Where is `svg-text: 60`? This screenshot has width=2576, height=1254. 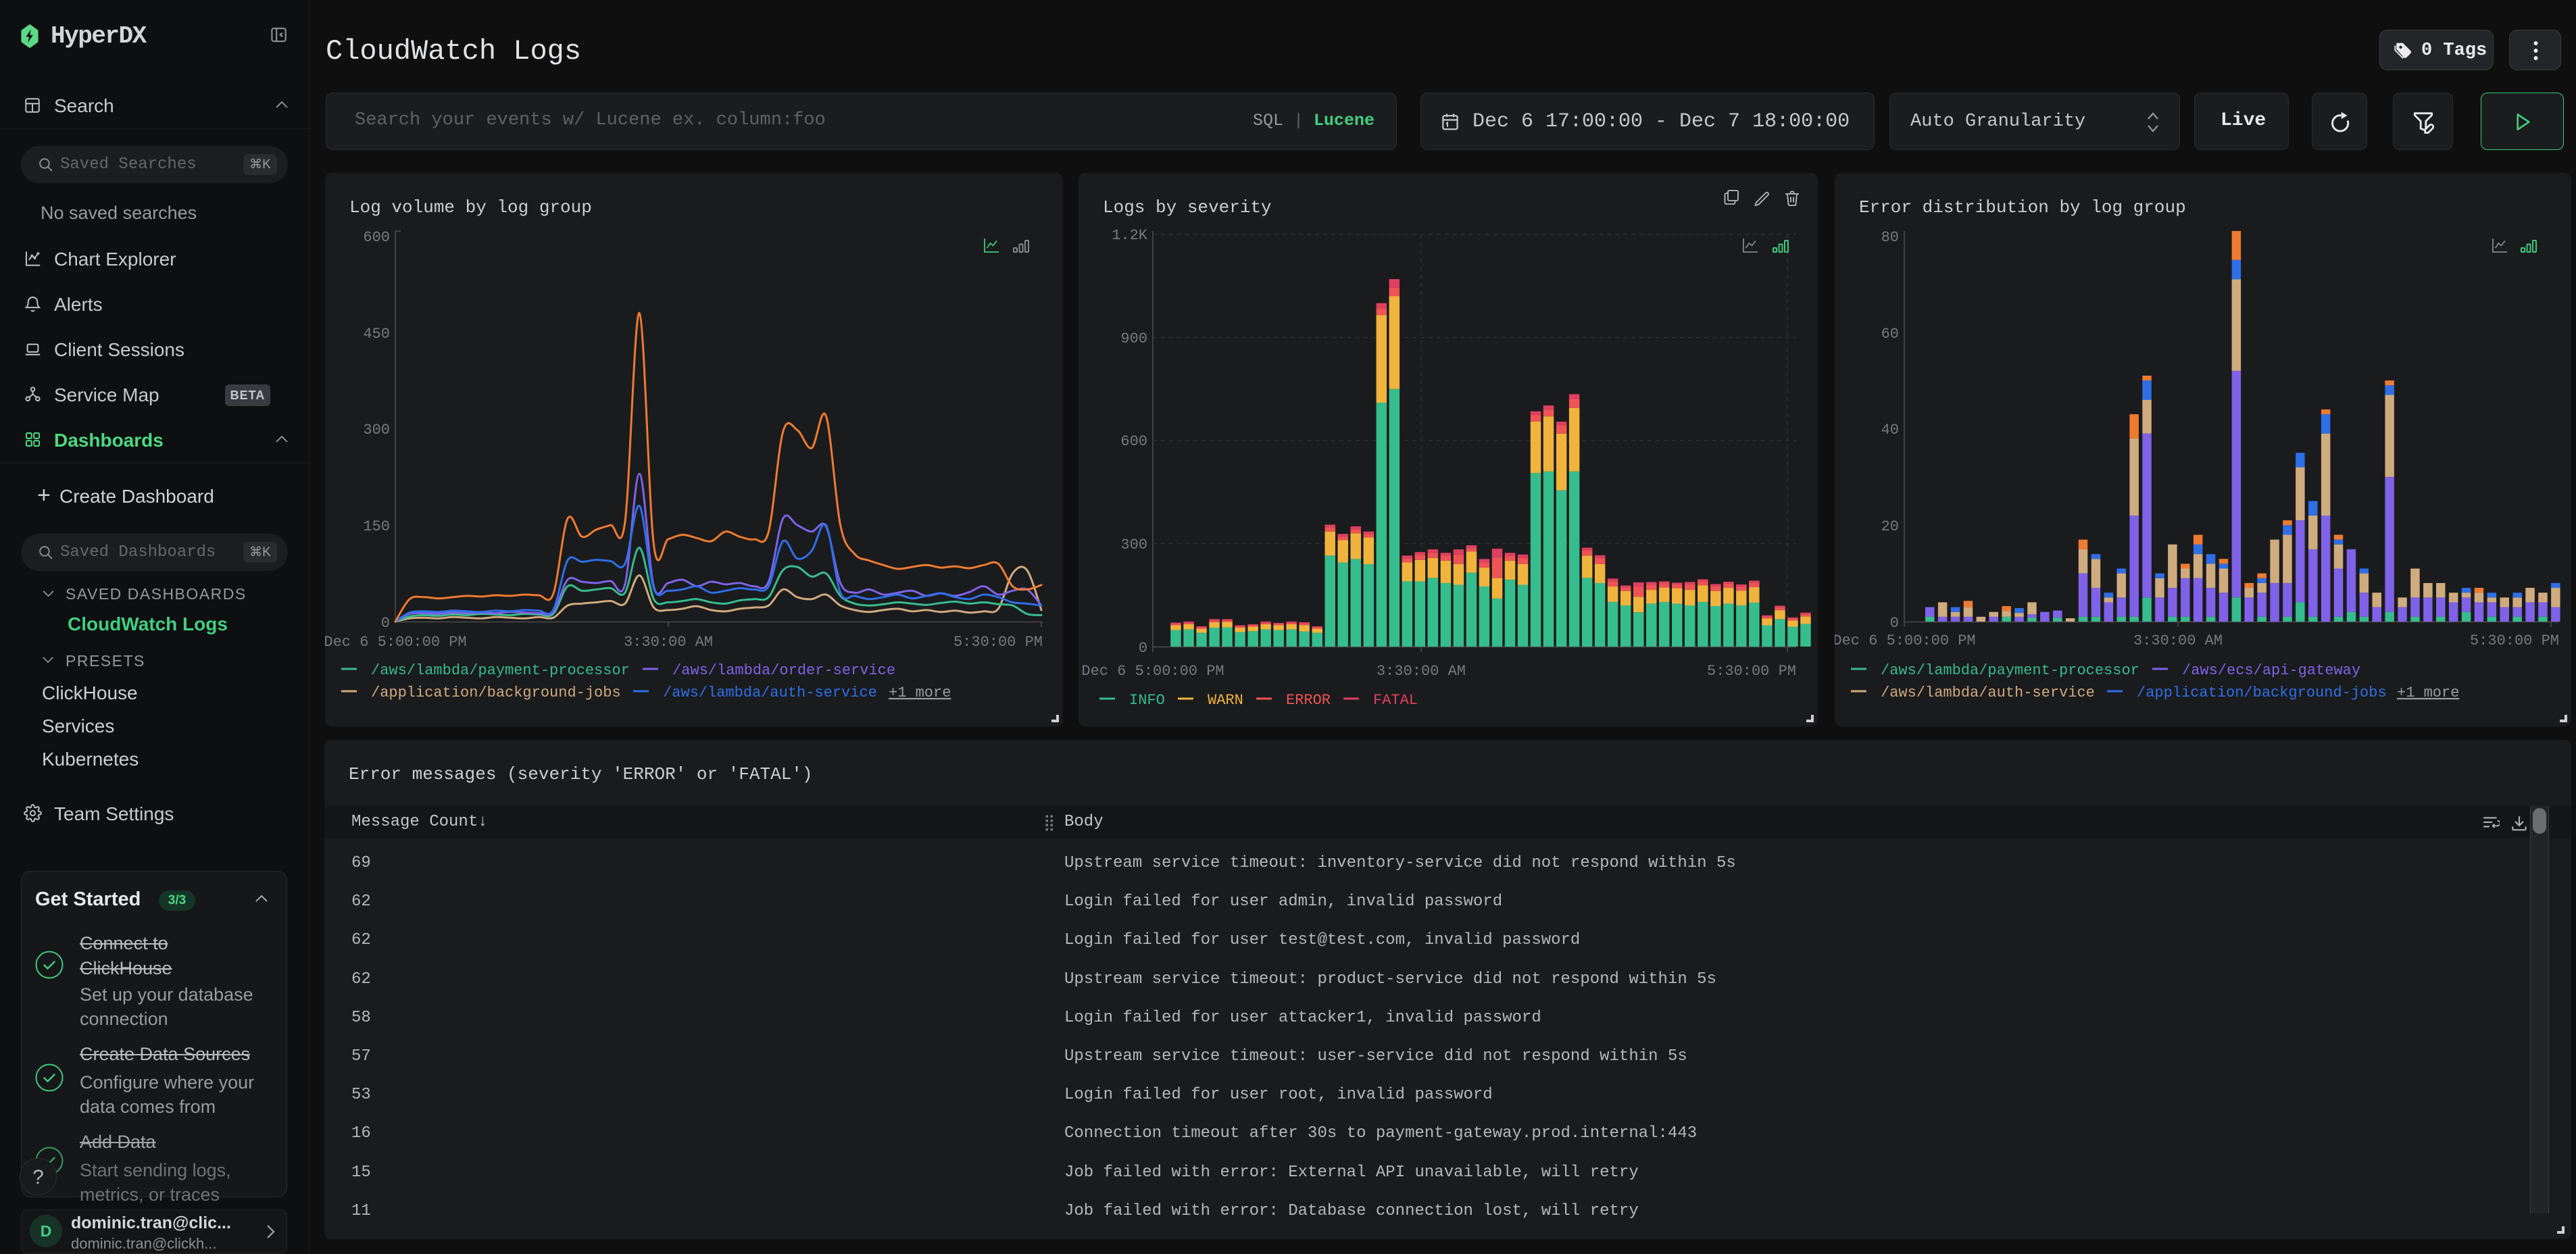 svg-text: 60 is located at coordinates (1890, 334).